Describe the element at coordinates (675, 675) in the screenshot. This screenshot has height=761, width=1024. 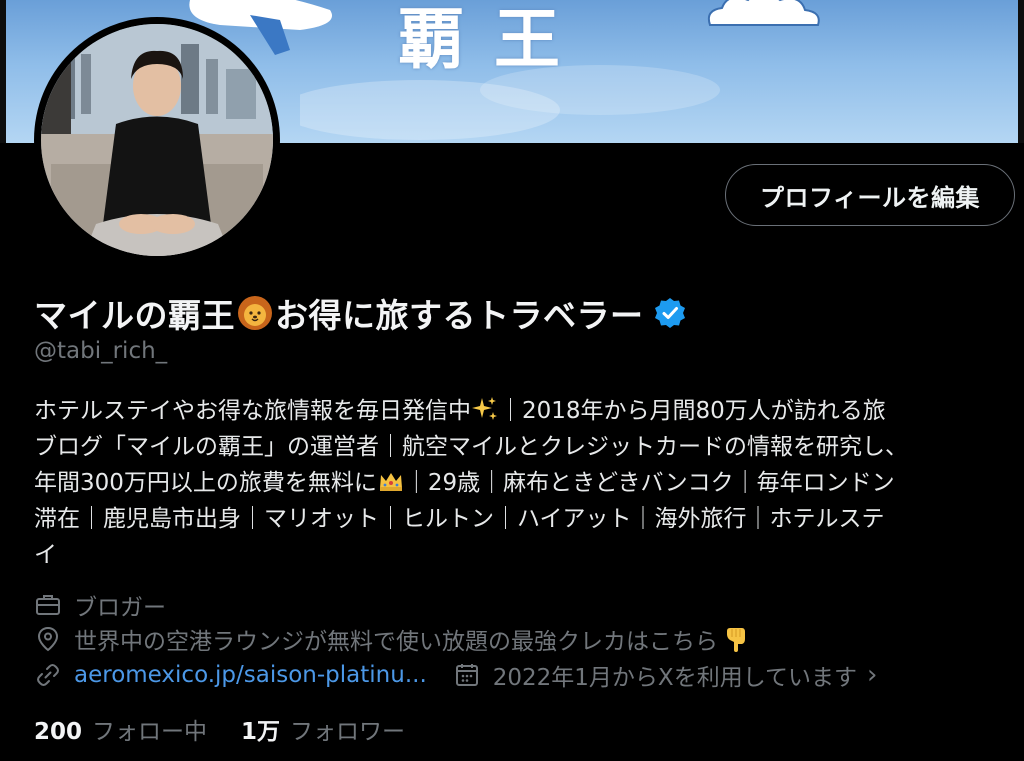
I see `joined-date: 2022年1月からXを利用しています` at that location.